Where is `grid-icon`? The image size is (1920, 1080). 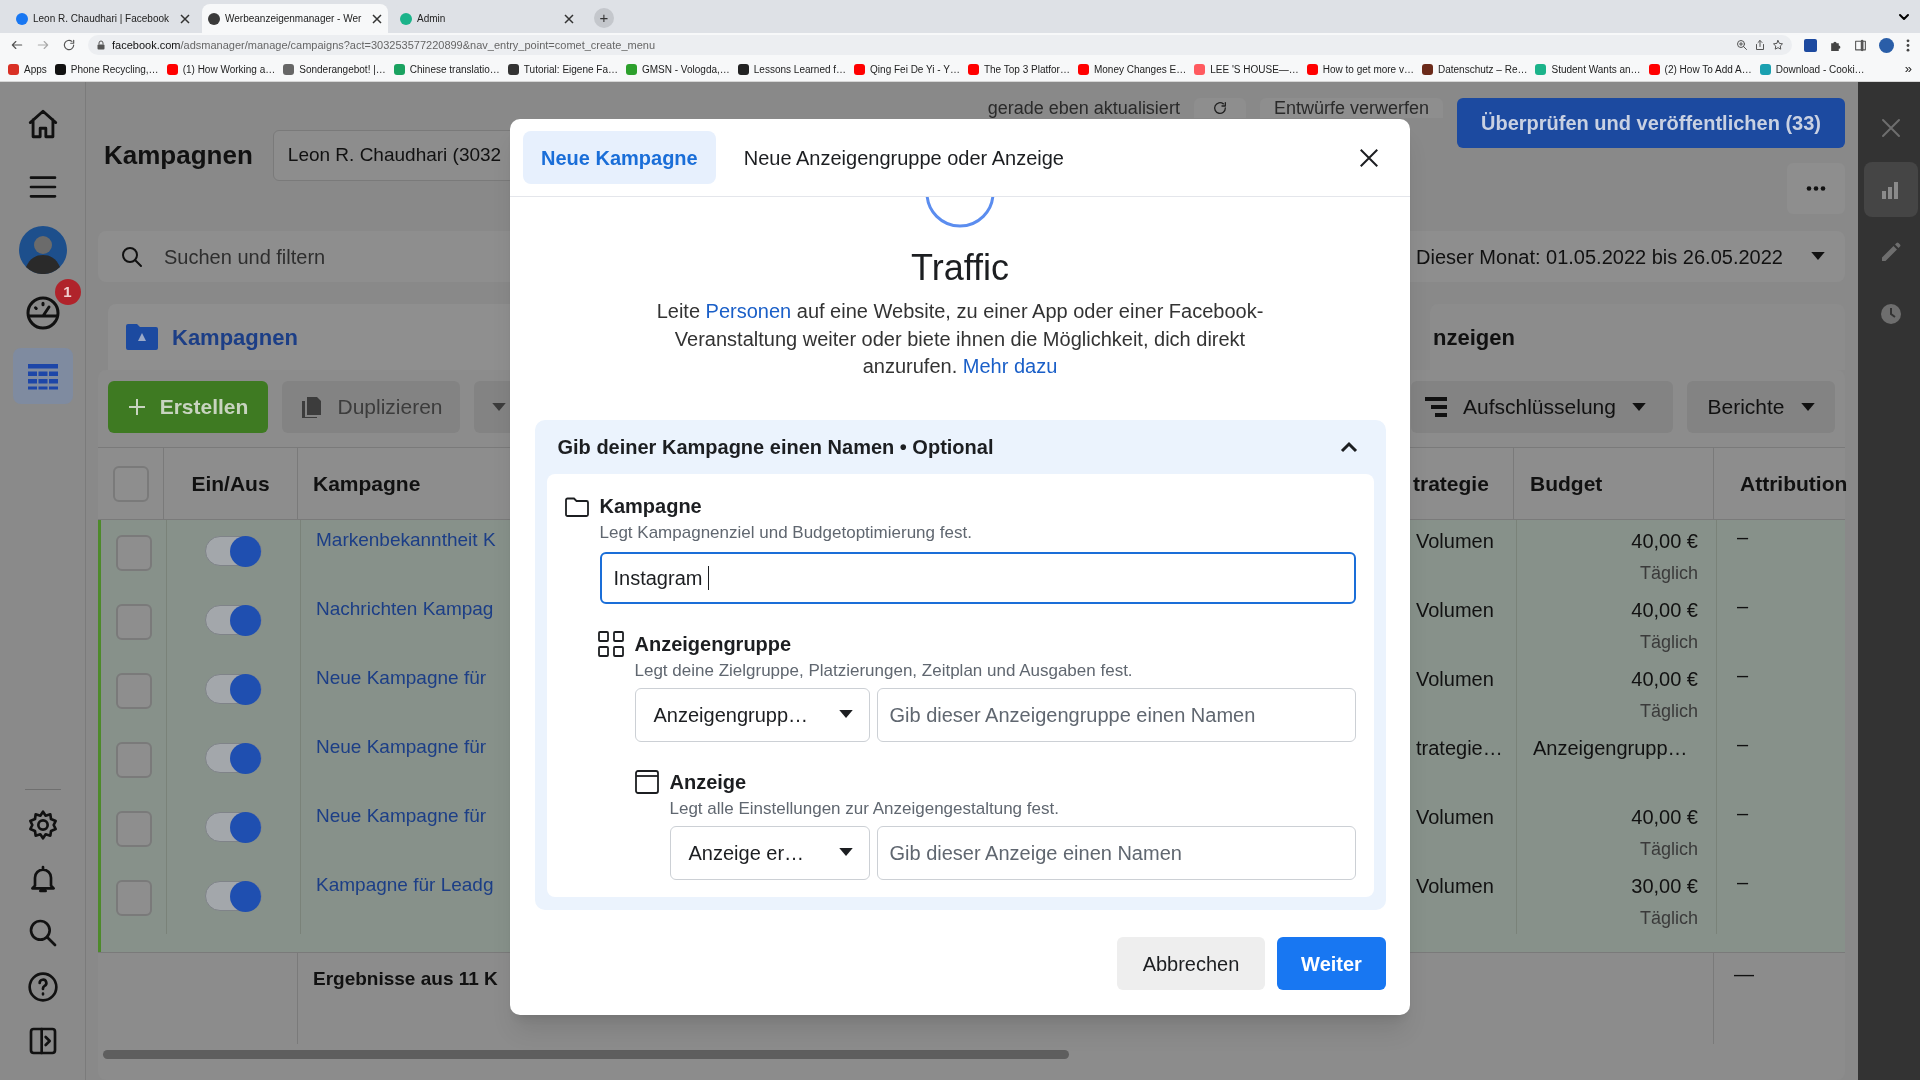 grid-icon is located at coordinates (610, 643).